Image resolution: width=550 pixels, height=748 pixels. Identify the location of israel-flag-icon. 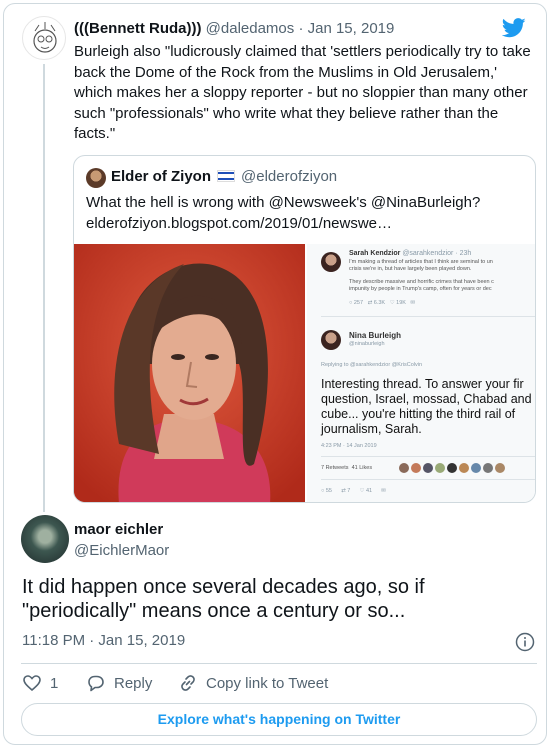
(226, 176).